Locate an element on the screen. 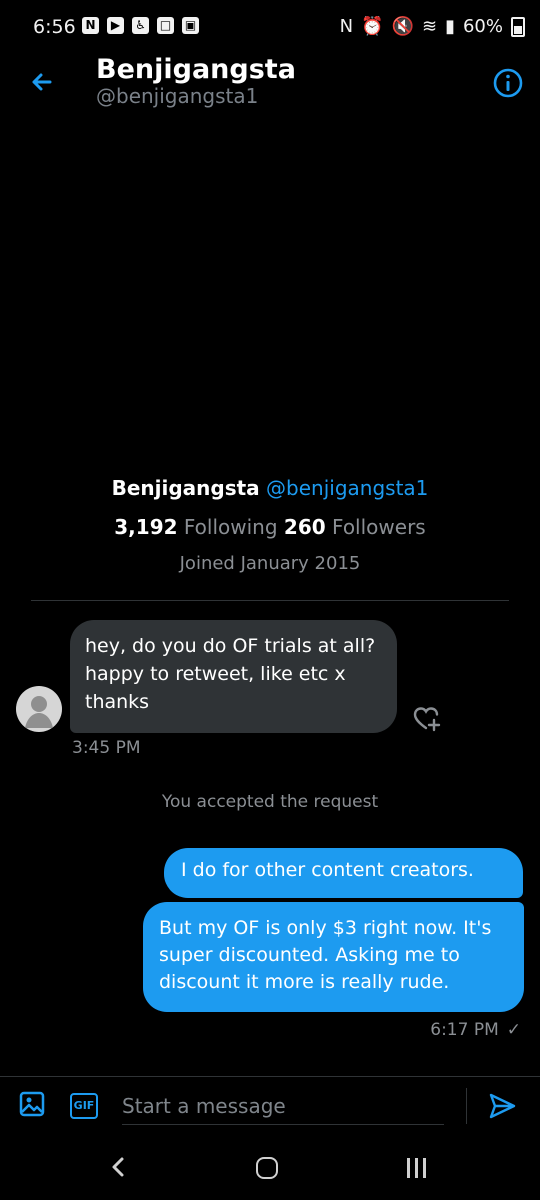  back-button is located at coordinates (42, 82).